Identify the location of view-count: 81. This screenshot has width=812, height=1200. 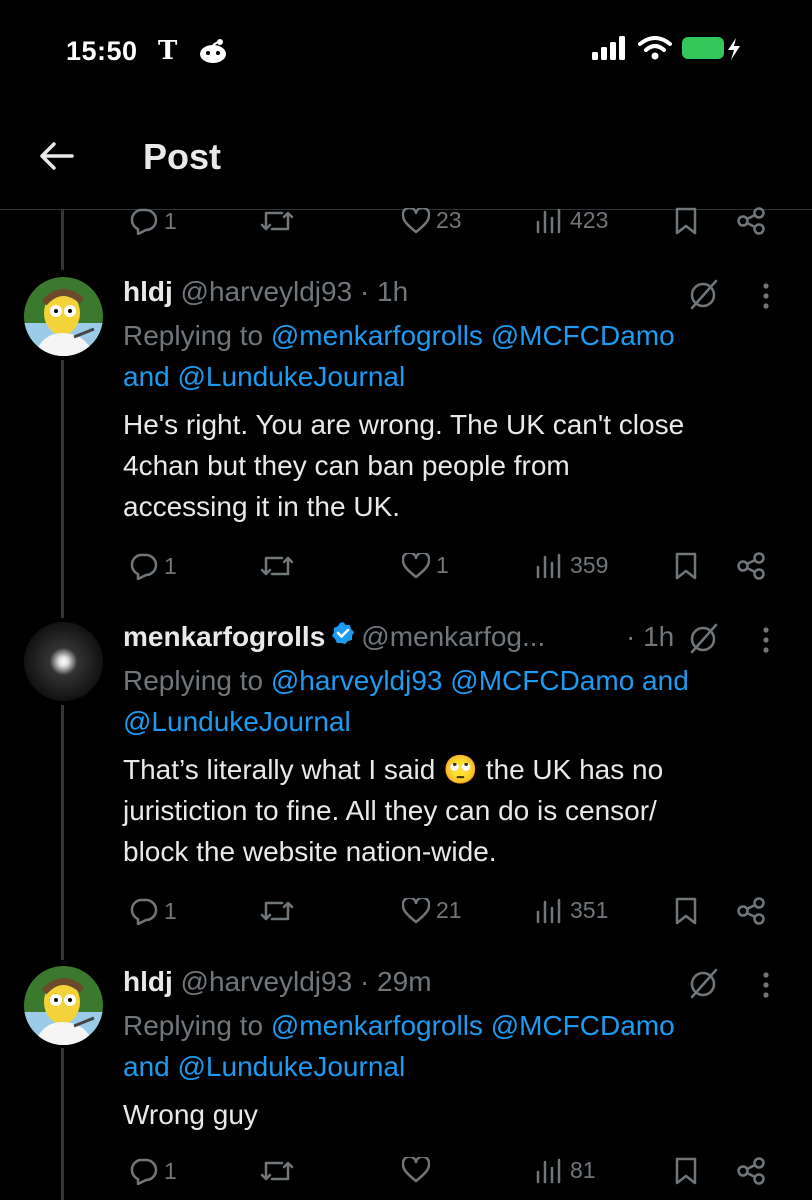
(583, 1170).